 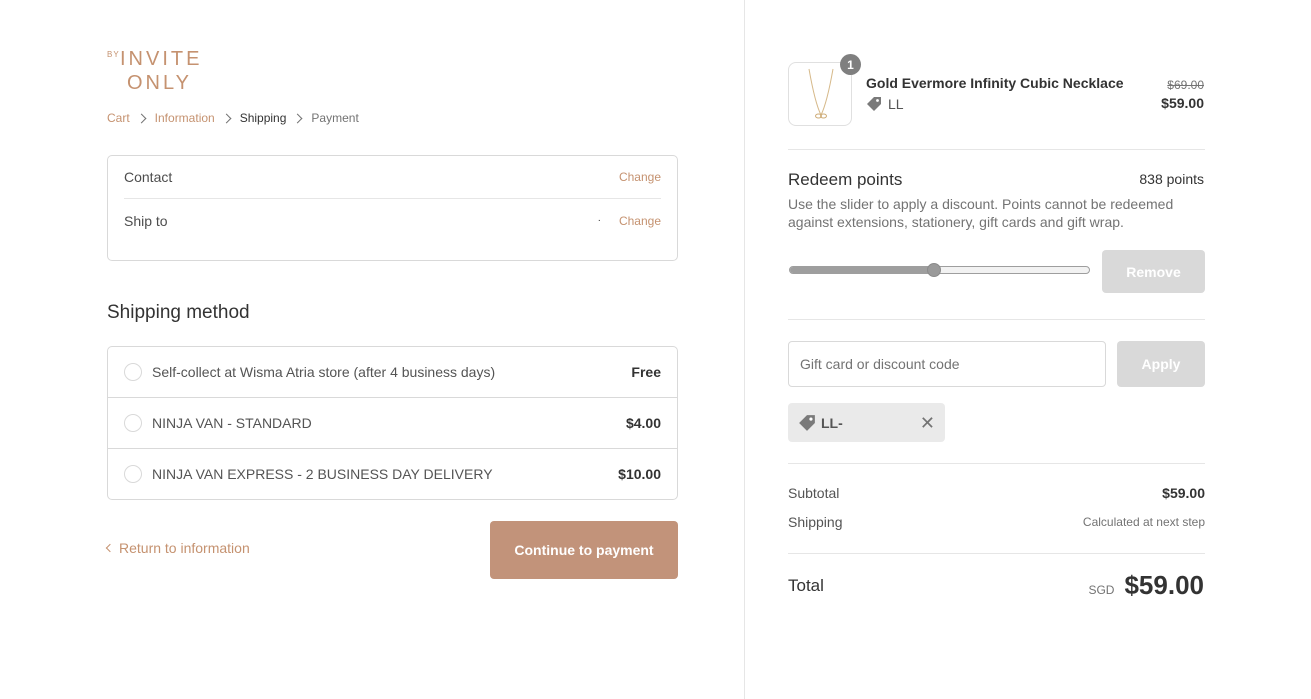 I want to click on redeem-points-title: Redeem points, so click(x=845, y=179).